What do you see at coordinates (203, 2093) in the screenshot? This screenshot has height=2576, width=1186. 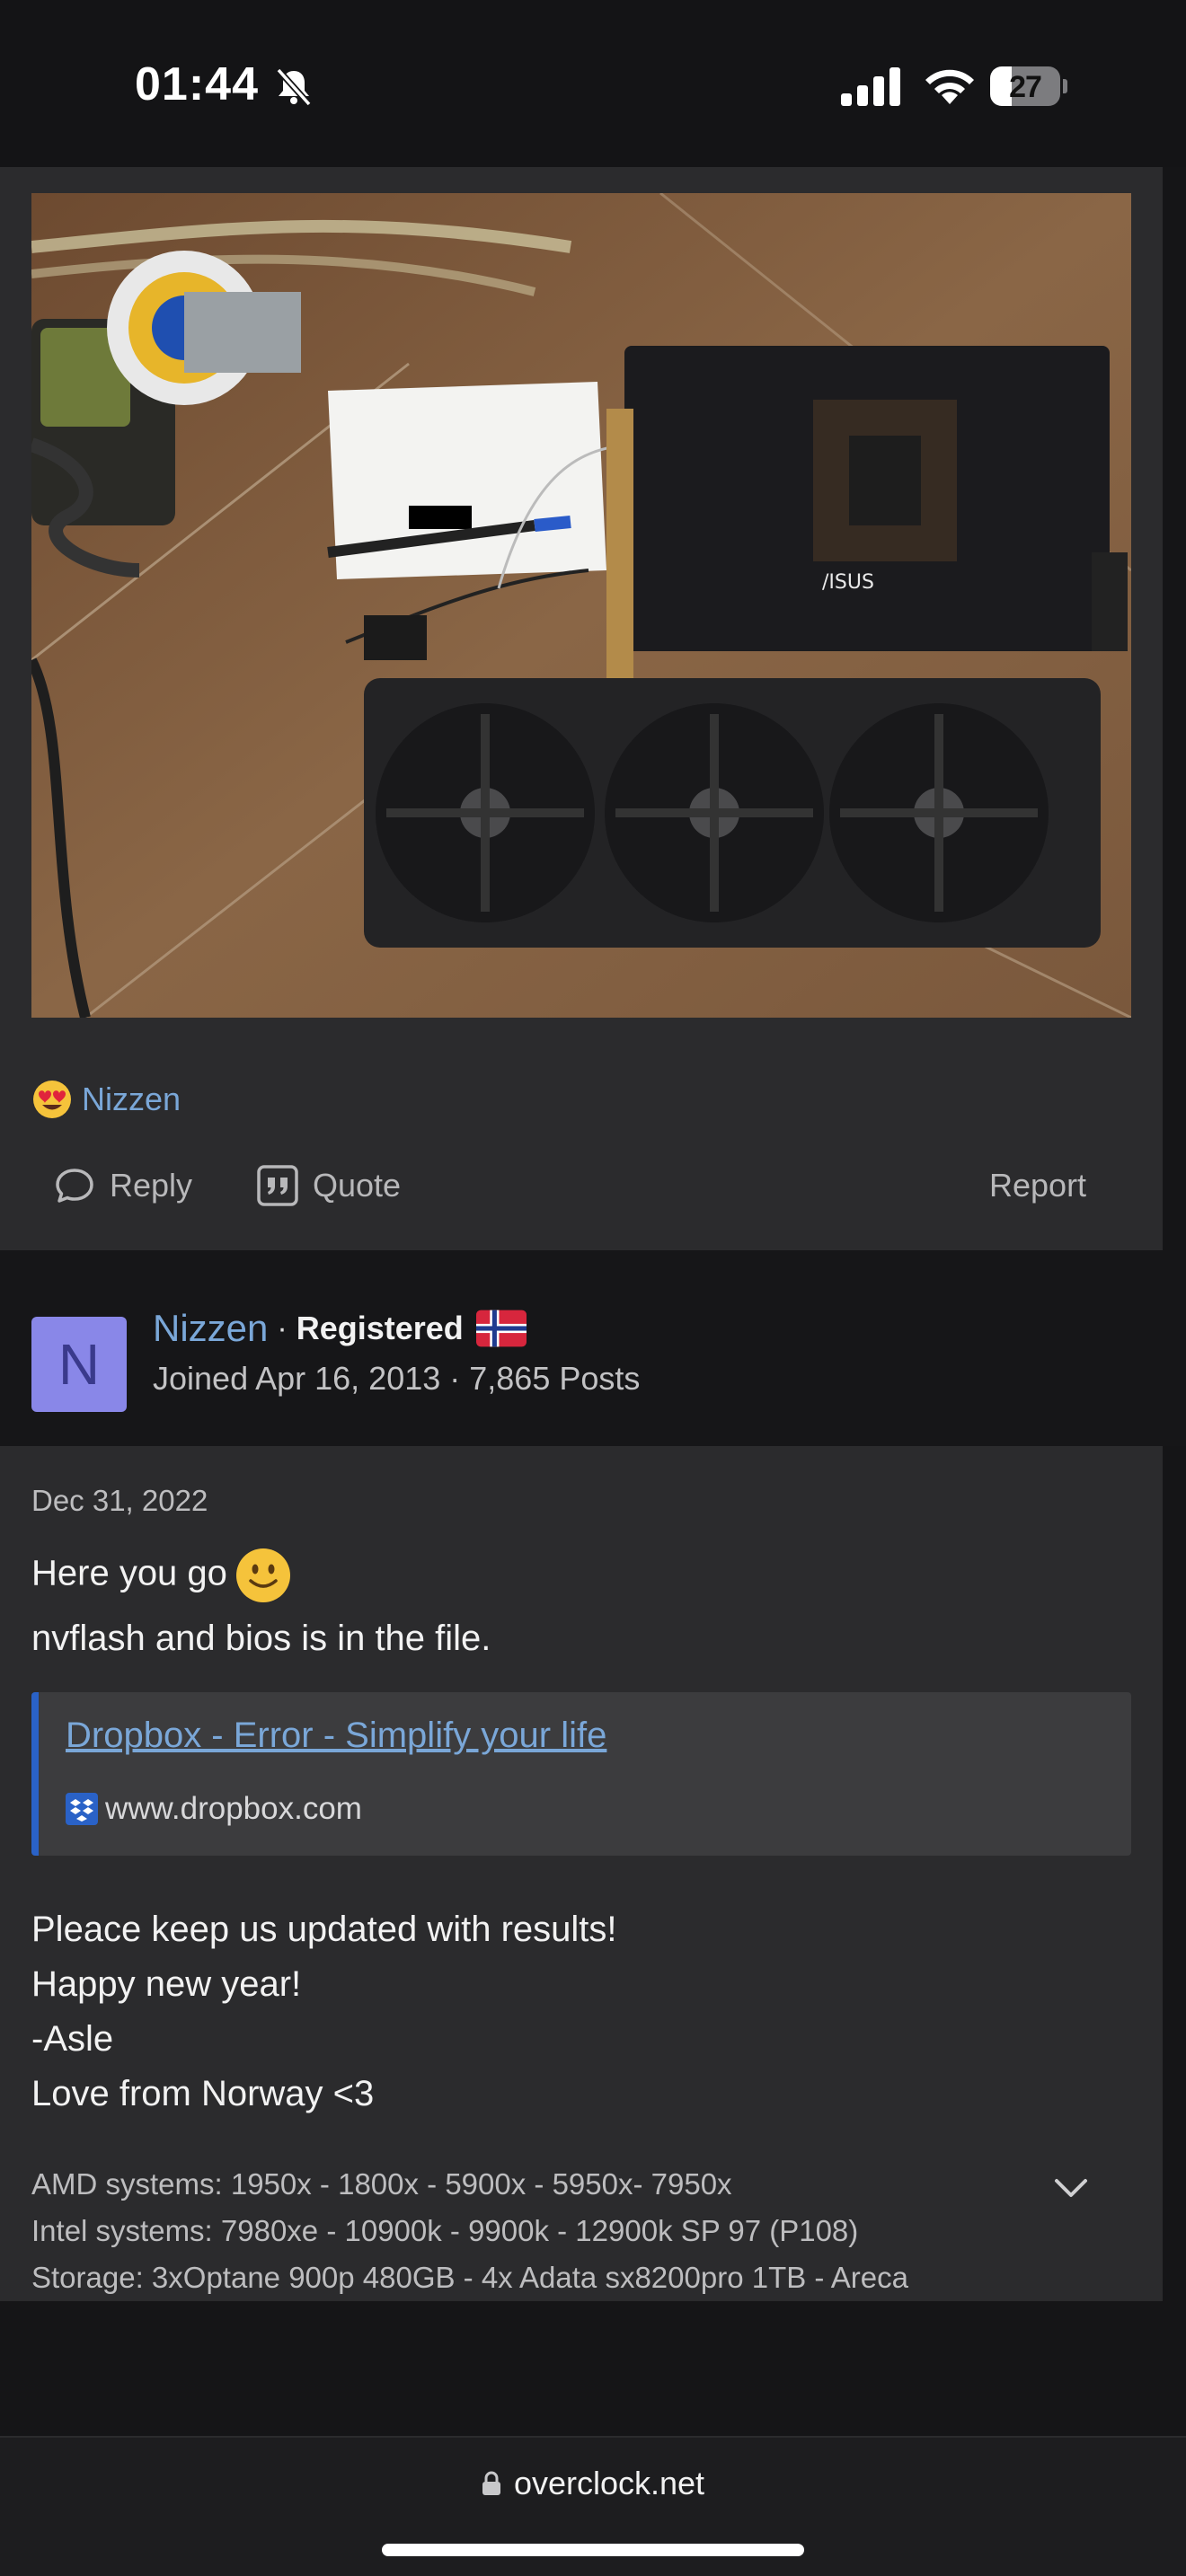 I see `closing-line: Love from Norway <3` at bounding box center [203, 2093].